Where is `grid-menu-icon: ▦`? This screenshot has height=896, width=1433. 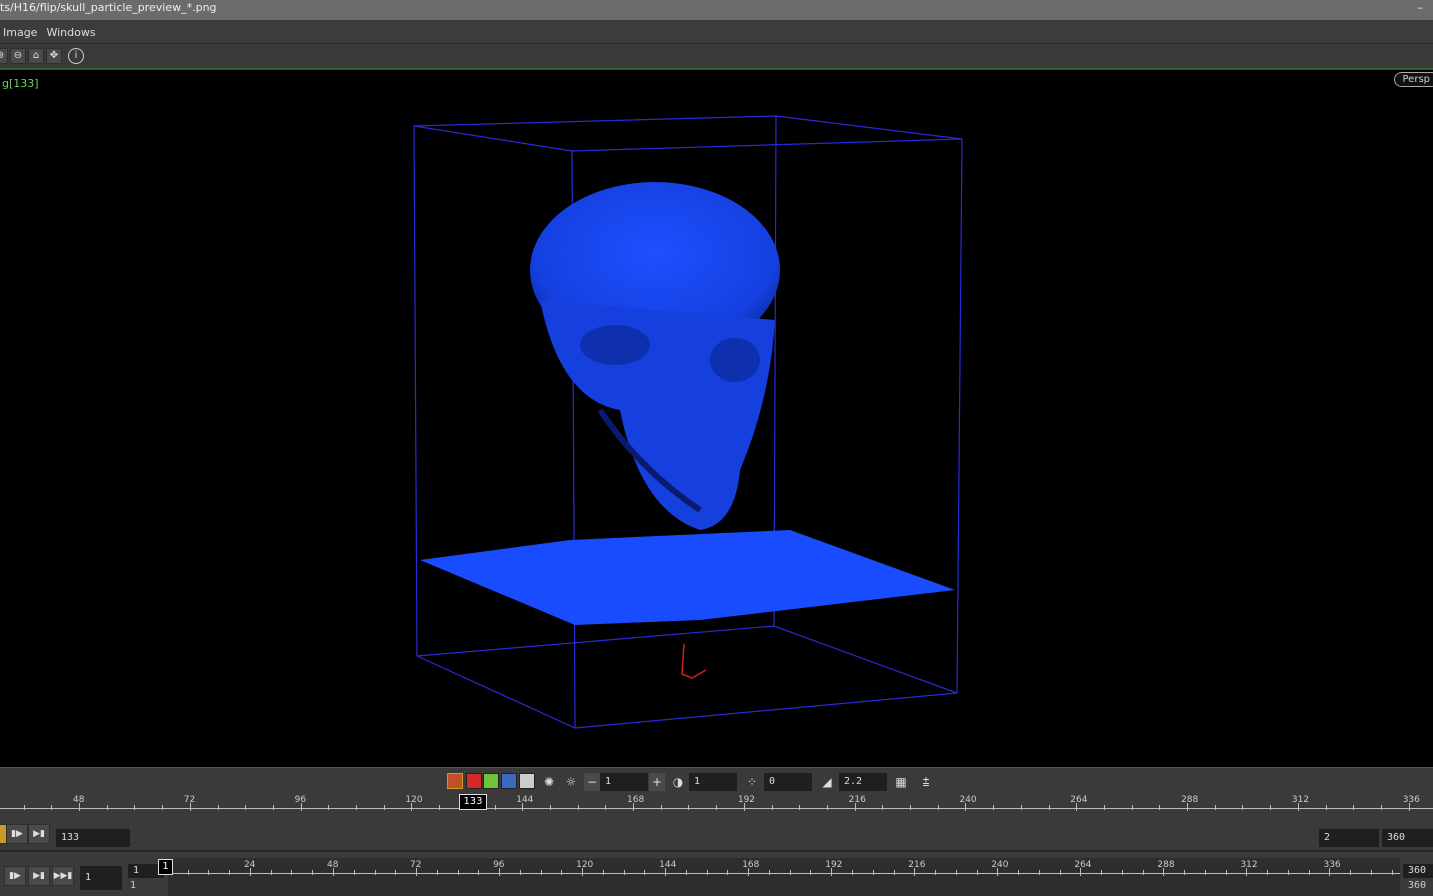 grid-menu-icon: ▦ is located at coordinates (901, 782).